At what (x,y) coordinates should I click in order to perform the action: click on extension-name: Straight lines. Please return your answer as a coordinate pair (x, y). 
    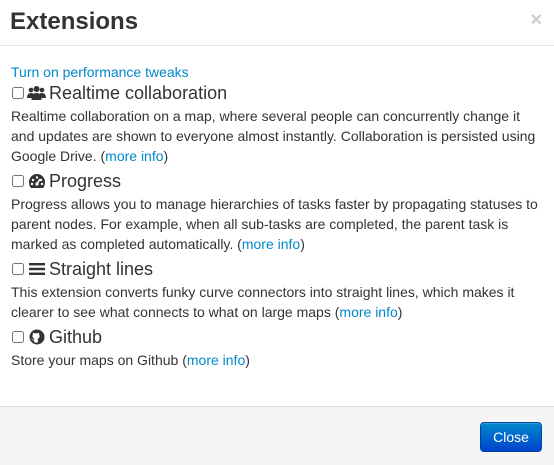
    Looking at the image, I should click on (101, 269).